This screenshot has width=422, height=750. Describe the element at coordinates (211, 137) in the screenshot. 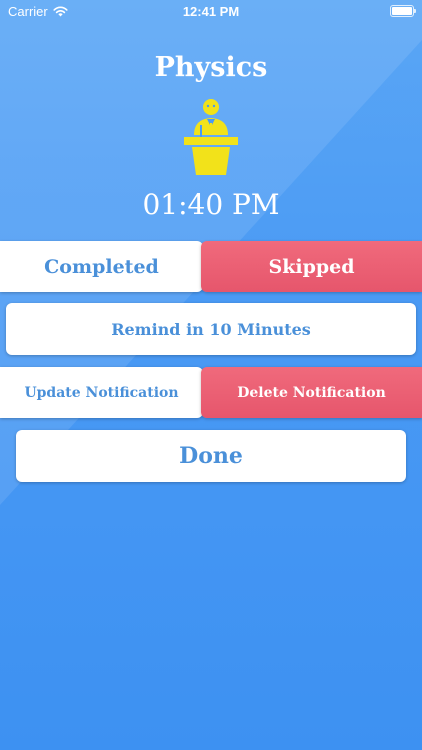

I see `lecturer-podium-icon` at that location.